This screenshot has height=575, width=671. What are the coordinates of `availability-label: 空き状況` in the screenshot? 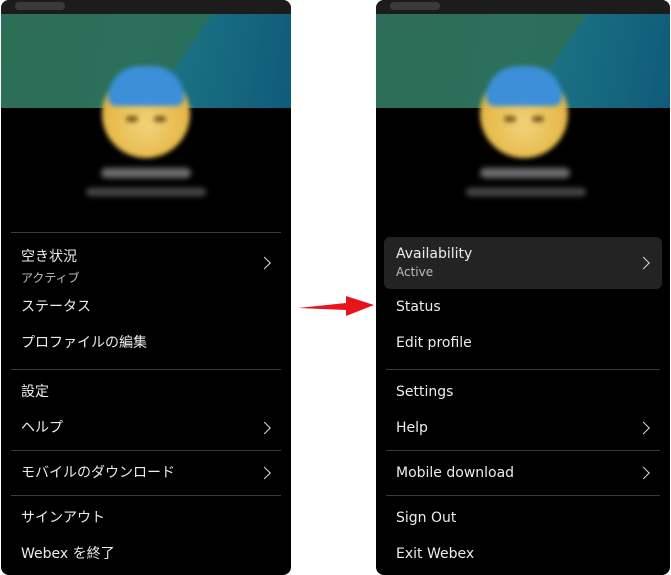 It's located at (49, 257).